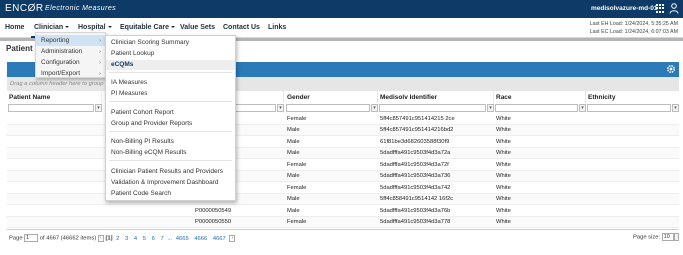  What do you see at coordinates (153, 239) in the screenshot?
I see `page-link: 6` at bounding box center [153, 239].